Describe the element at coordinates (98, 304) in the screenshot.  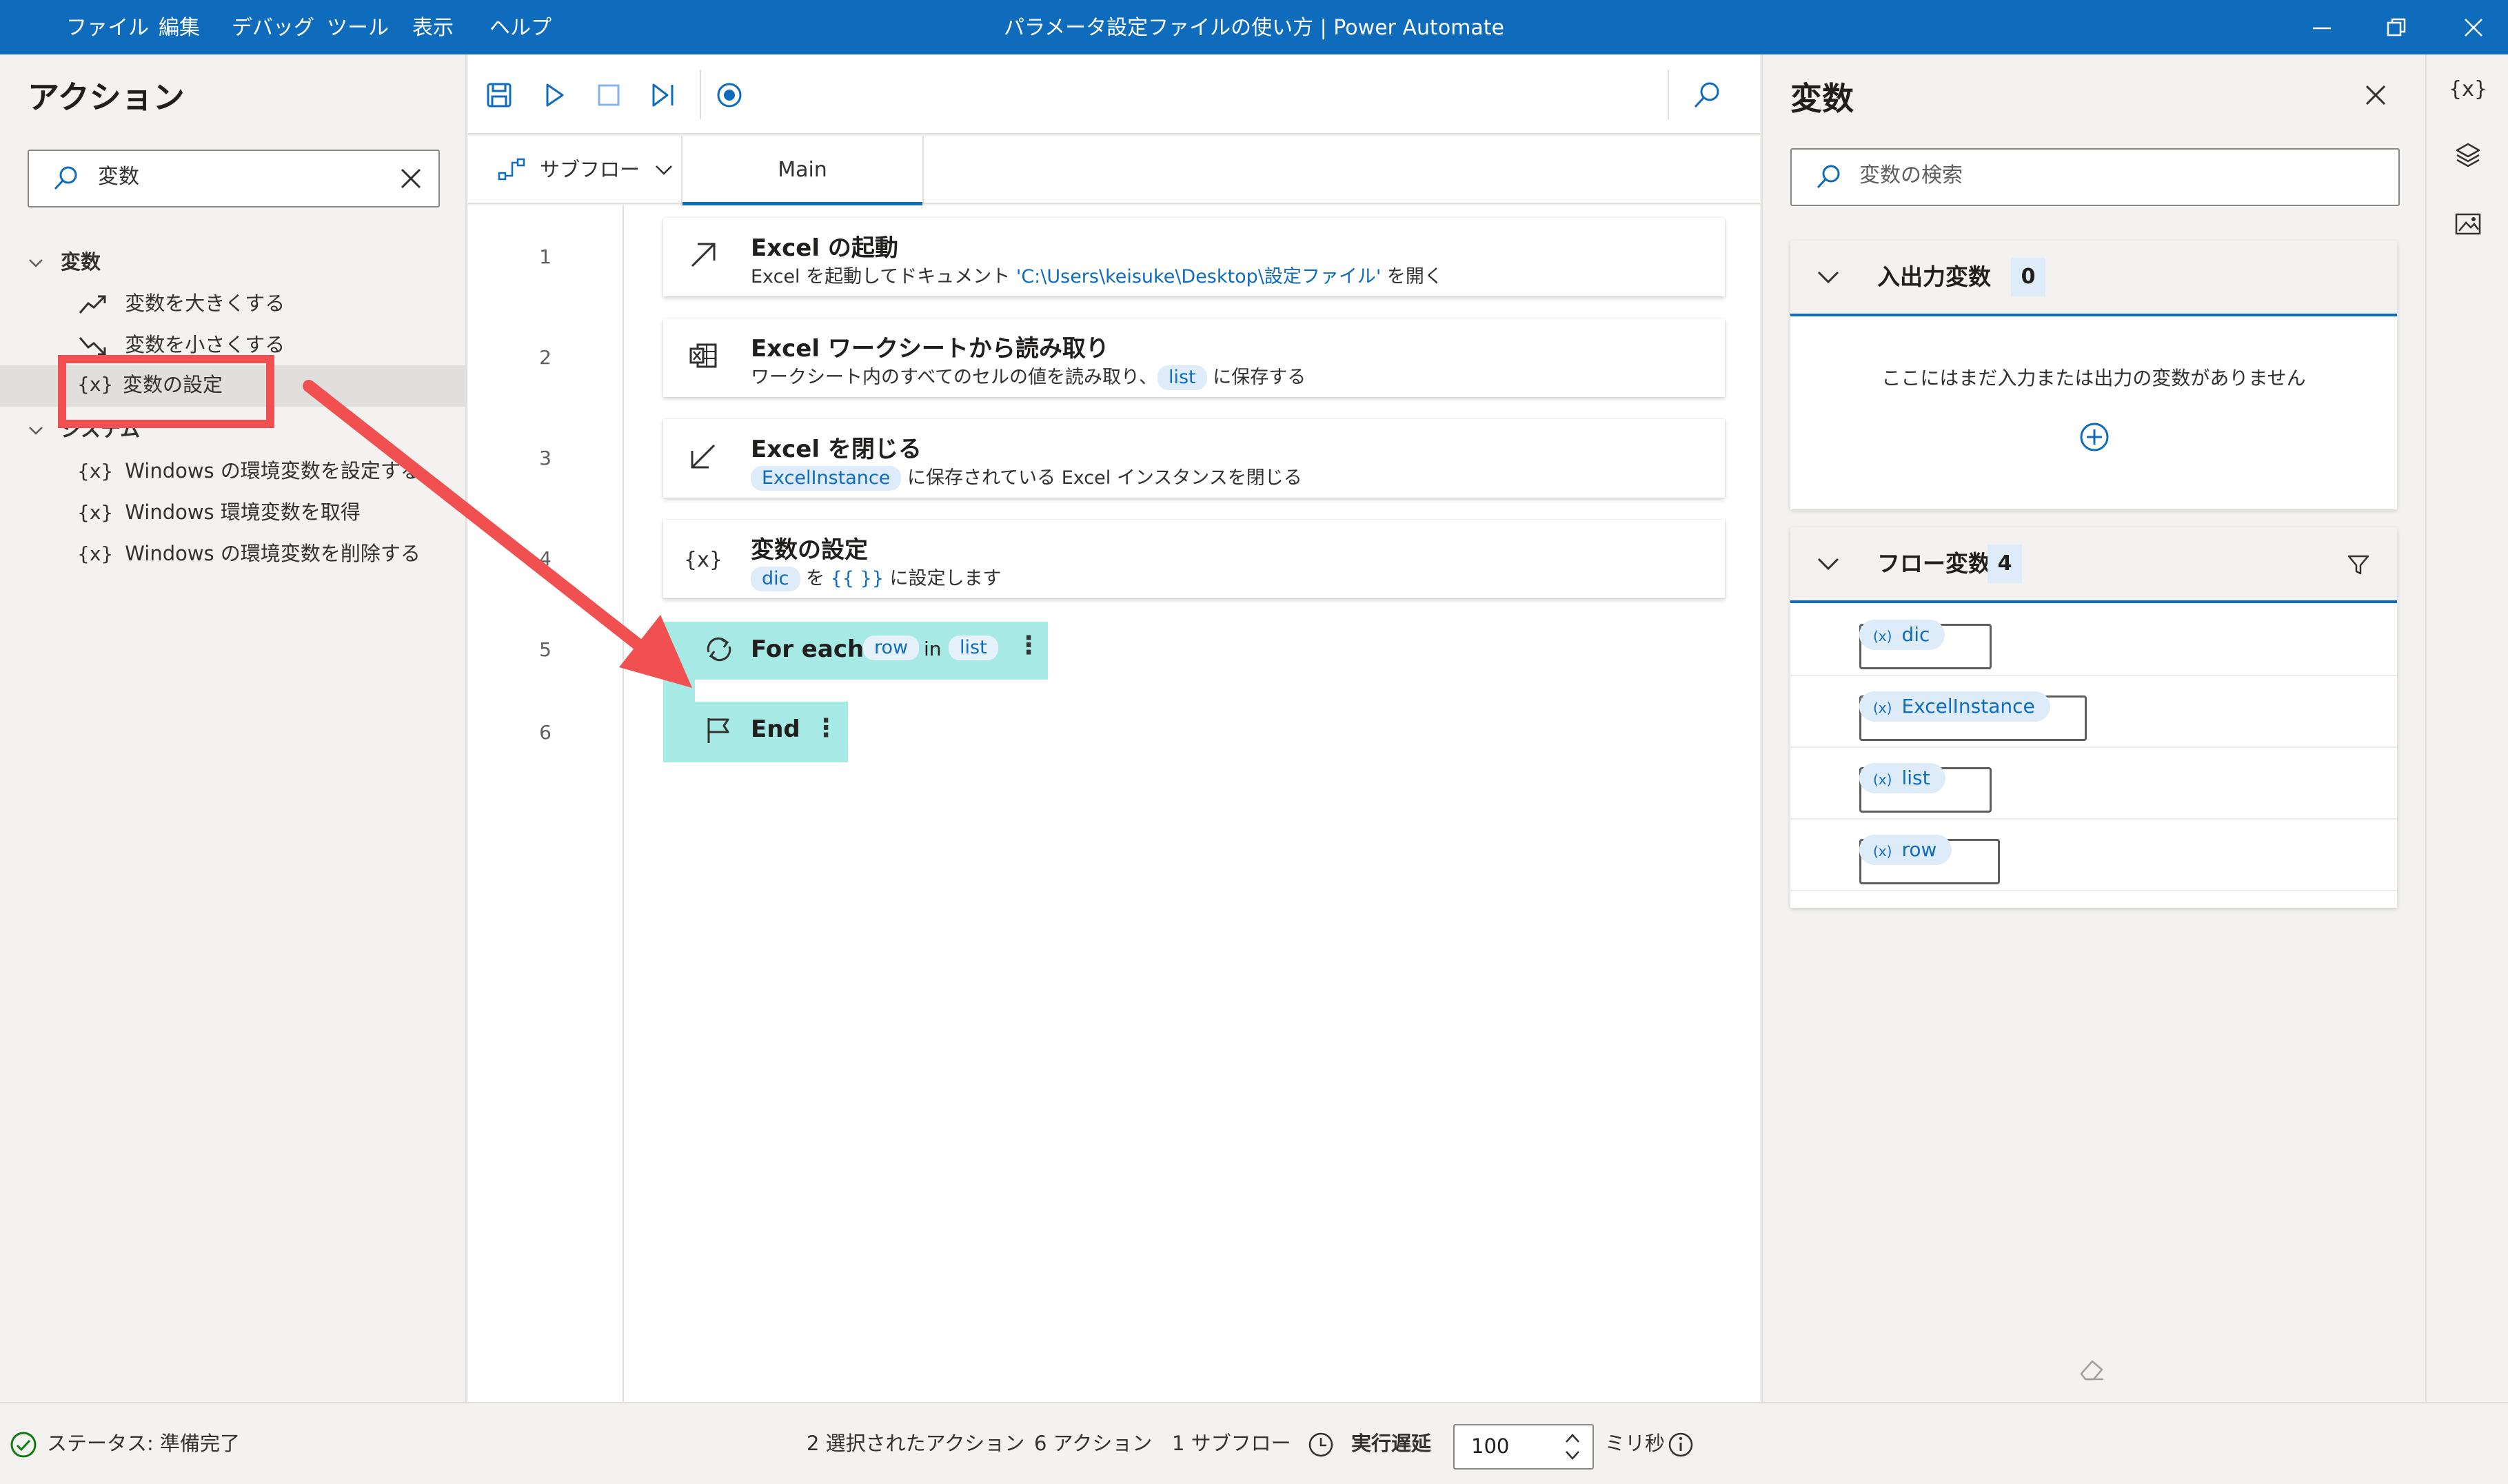
I see `trend-up-icon` at that location.